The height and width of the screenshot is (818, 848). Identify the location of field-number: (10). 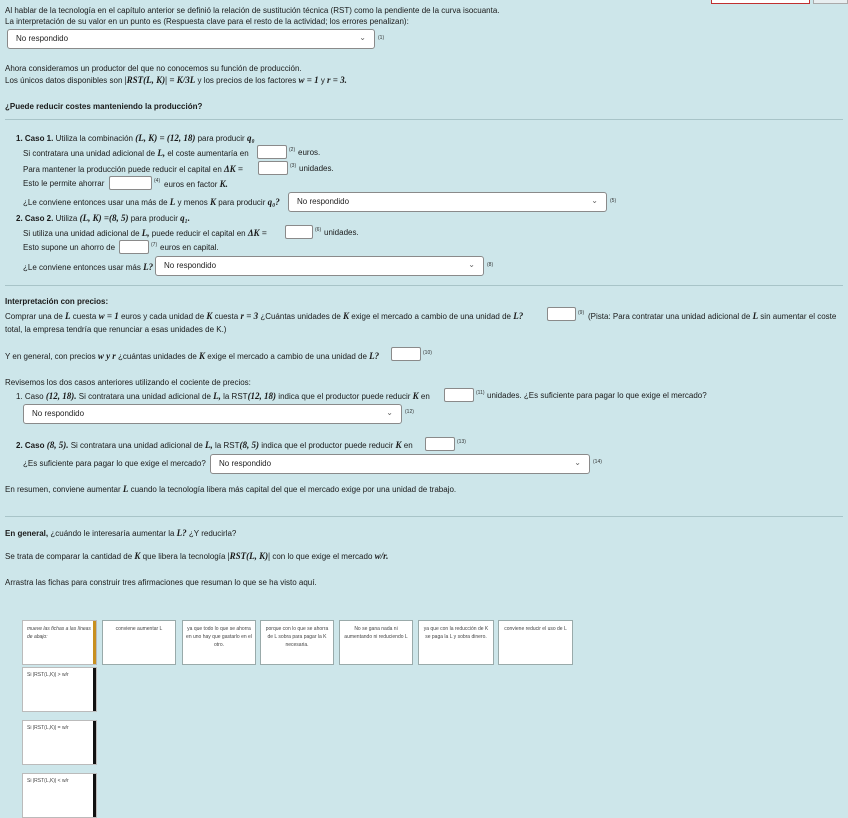
(427, 353).